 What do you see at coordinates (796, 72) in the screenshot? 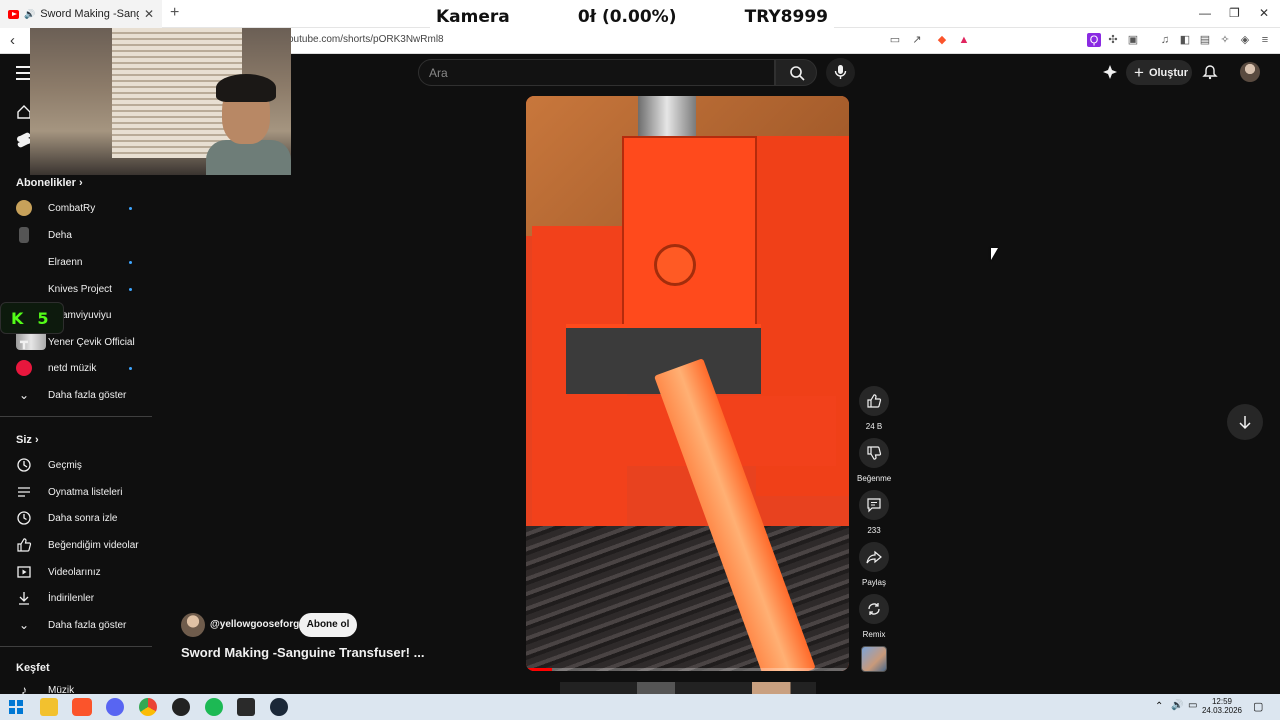
I see `search-button` at bounding box center [796, 72].